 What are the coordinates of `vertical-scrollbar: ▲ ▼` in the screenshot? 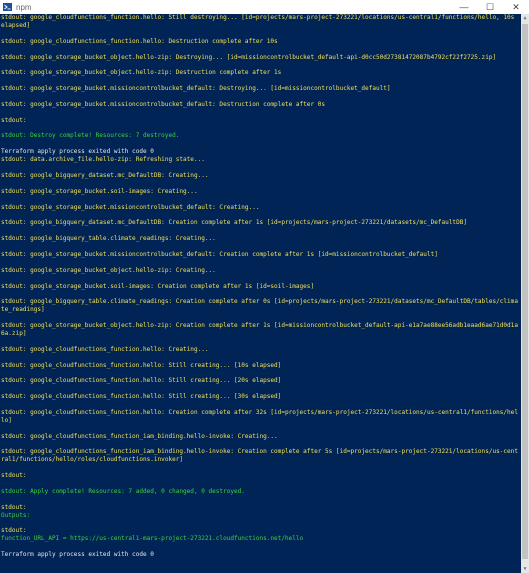 It's located at (525, 293).